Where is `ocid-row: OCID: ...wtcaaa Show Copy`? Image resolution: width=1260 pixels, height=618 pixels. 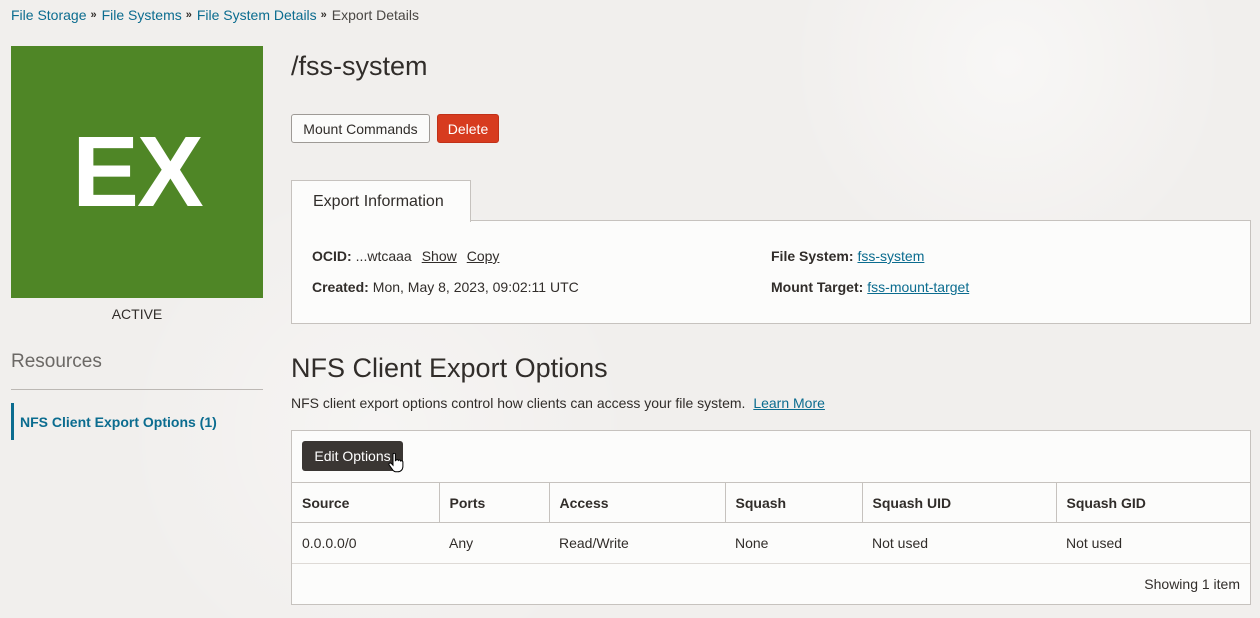
ocid-row: OCID: ...wtcaaa Show Copy is located at coordinates (405, 256).